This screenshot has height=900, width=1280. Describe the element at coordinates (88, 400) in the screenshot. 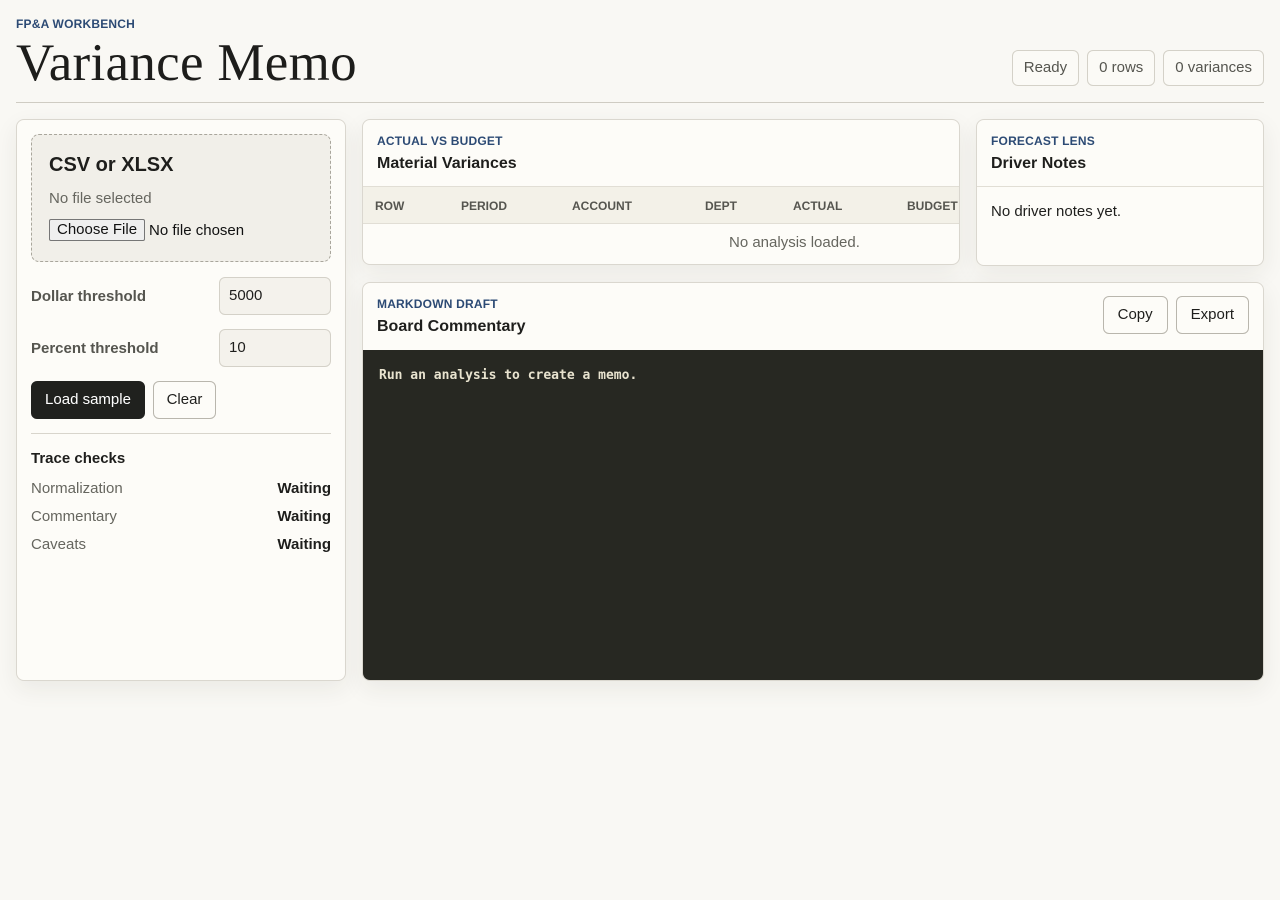

I see `load-sample-button: Load sample` at that location.